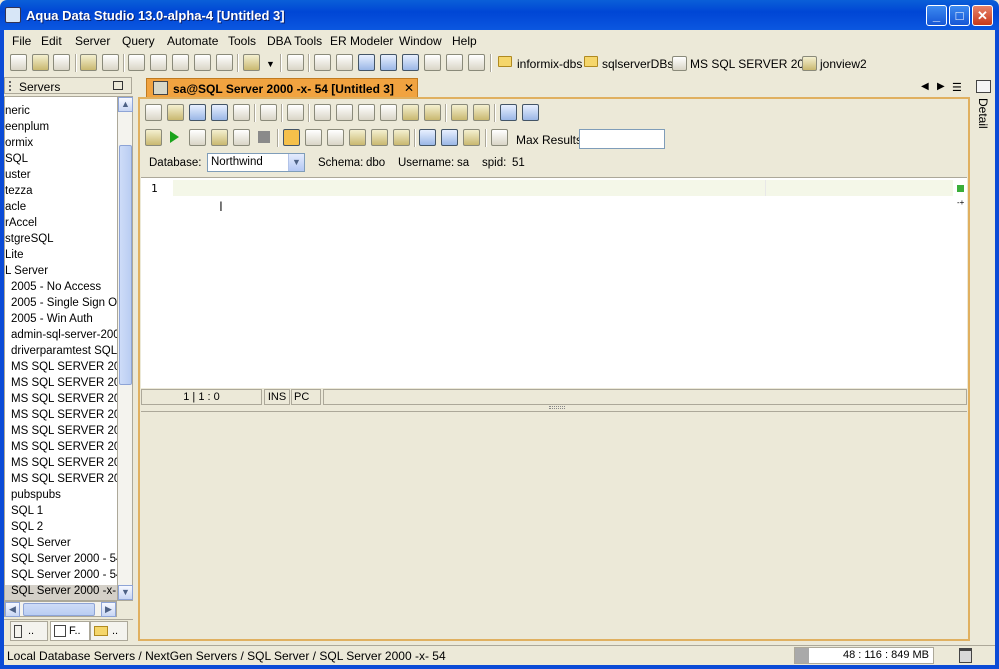 The height and width of the screenshot is (669, 999). Describe the element at coordinates (357, 137) in the screenshot. I see `explain-plan-icon` at that location.